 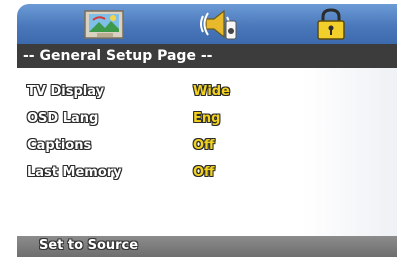 I want to click on setting-row-last-memory: Last Memory Off, so click(x=207, y=174).